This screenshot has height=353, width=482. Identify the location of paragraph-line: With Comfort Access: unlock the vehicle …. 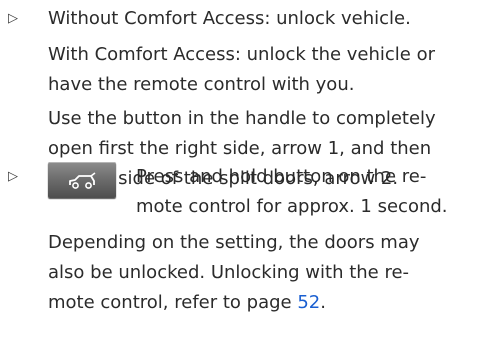
(242, 54).